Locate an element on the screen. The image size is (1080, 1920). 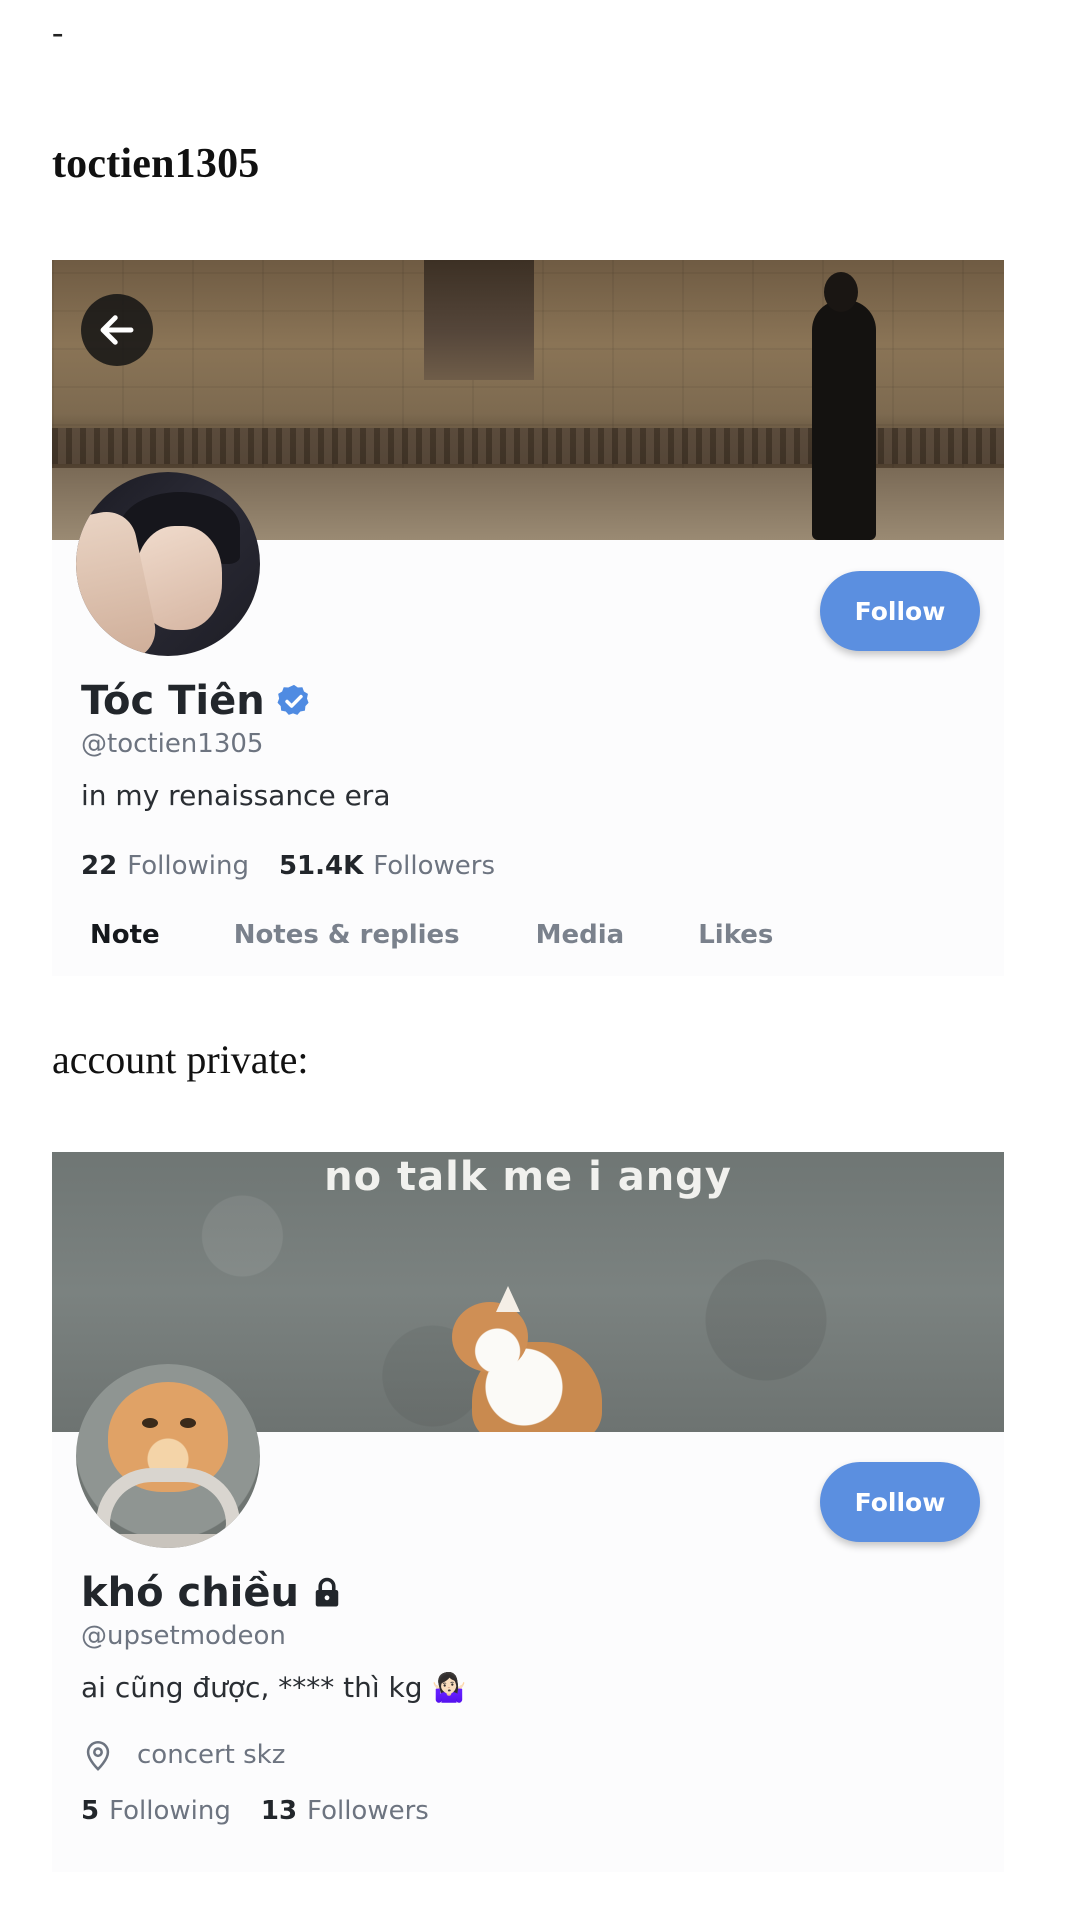
following-count: 22 is located at coordinates (99, 866).